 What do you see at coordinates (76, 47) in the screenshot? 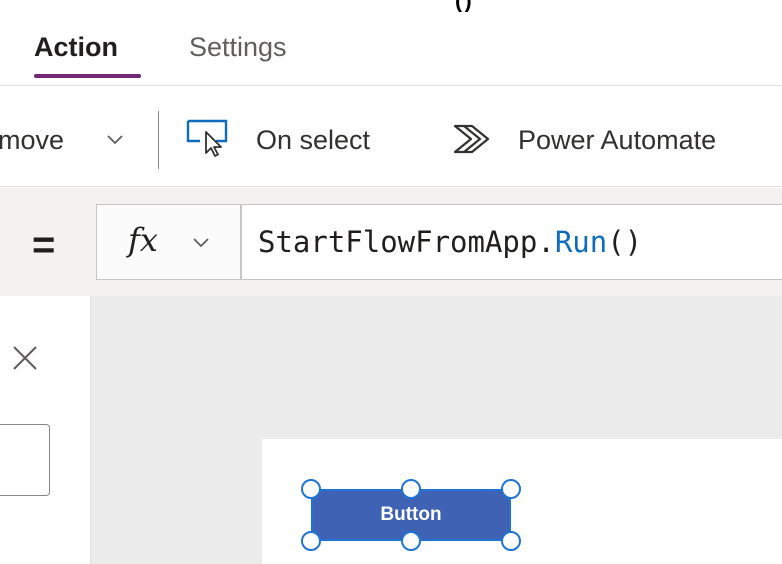
I see `tab-action: Action` at bounding box center [76, 47].